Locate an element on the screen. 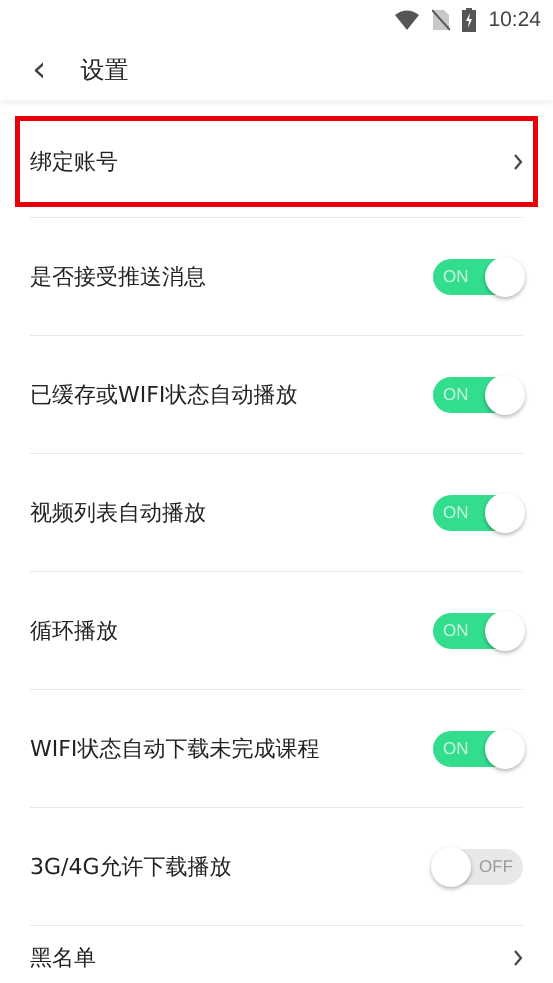 This screenshot has height=983, width=553. setting-label: 是否接受推送消息 is located at coordinates (118, 278).